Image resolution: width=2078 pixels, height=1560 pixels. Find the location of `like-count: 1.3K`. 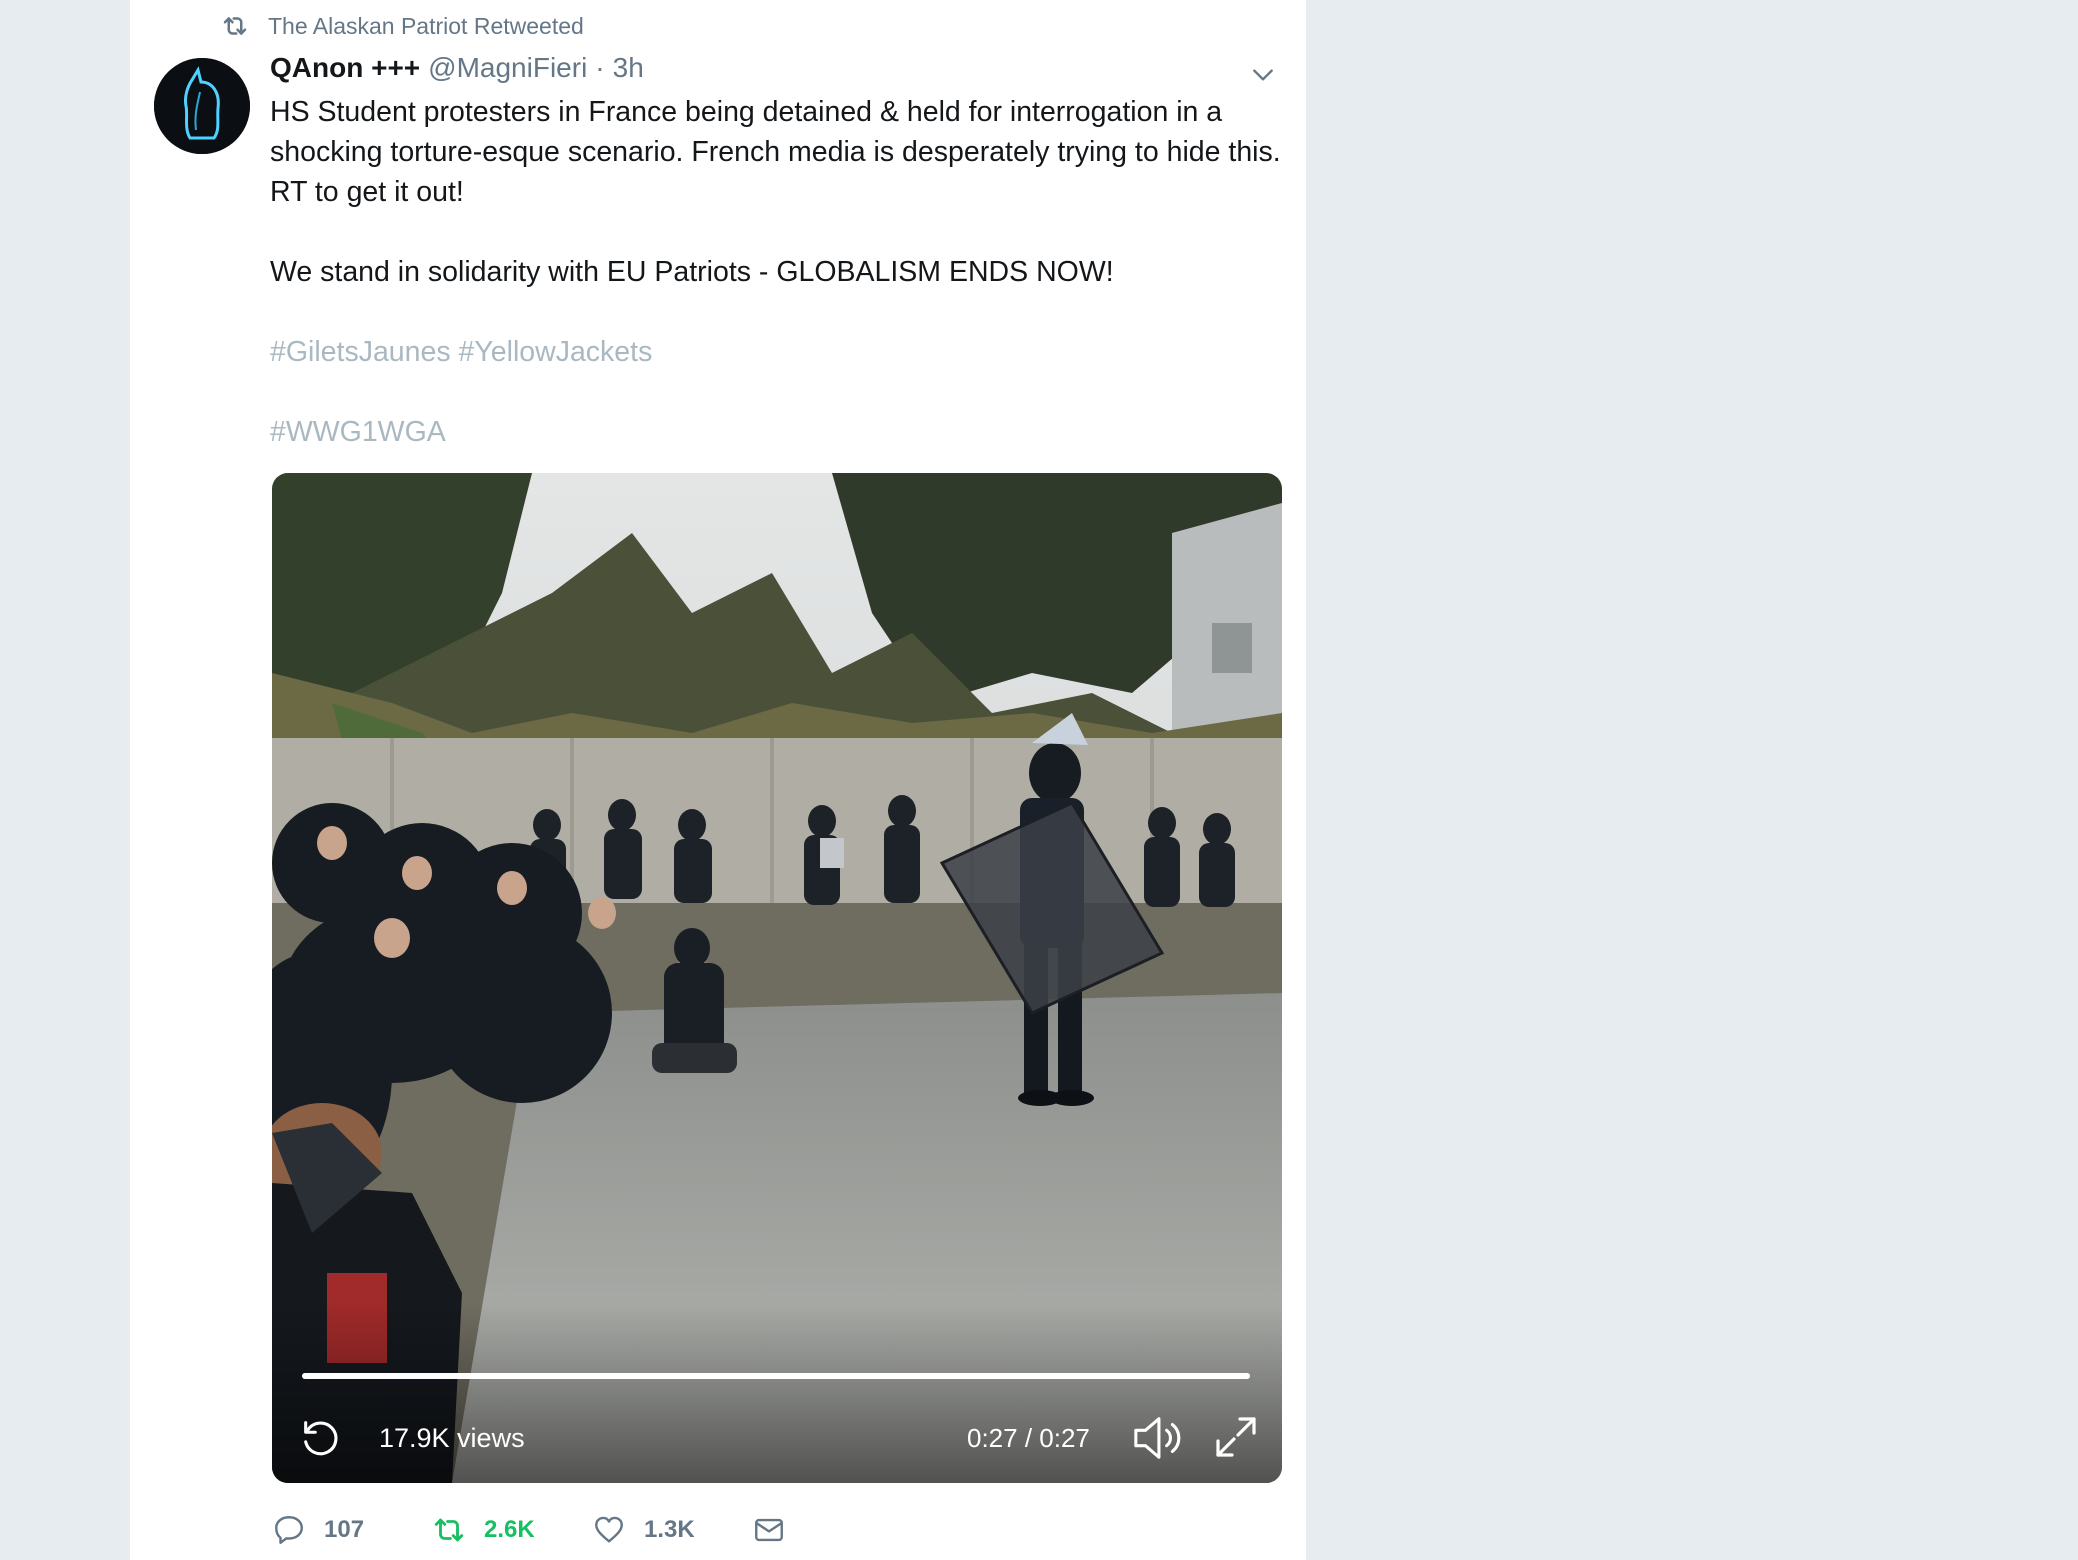

like-count: 1.3K is located at coordinates (669, 1529).